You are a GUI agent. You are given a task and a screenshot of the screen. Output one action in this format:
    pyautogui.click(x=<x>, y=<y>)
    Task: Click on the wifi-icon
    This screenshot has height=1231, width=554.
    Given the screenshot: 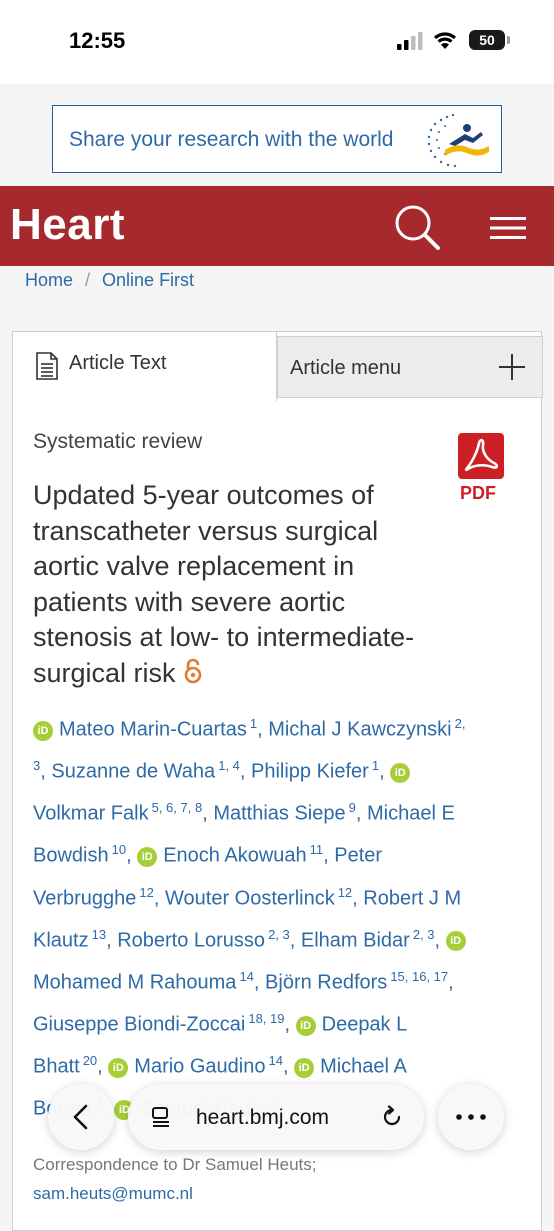 What is the action you would take?
    pyautogui.click(x=445, y=40)
    